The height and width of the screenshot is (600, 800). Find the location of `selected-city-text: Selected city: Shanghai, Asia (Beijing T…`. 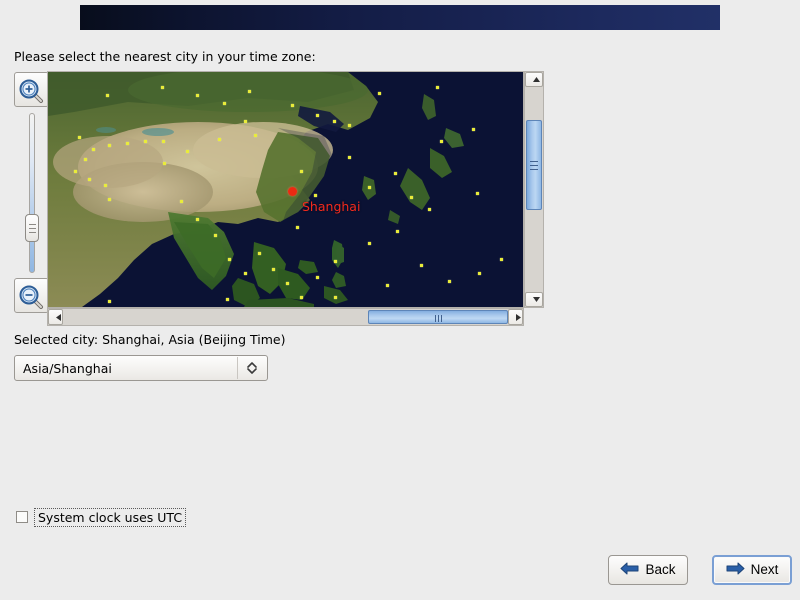

selected-city-text: Selected city: Shanghai, Asia (Beijing T… is located at coordinates (150, 339).